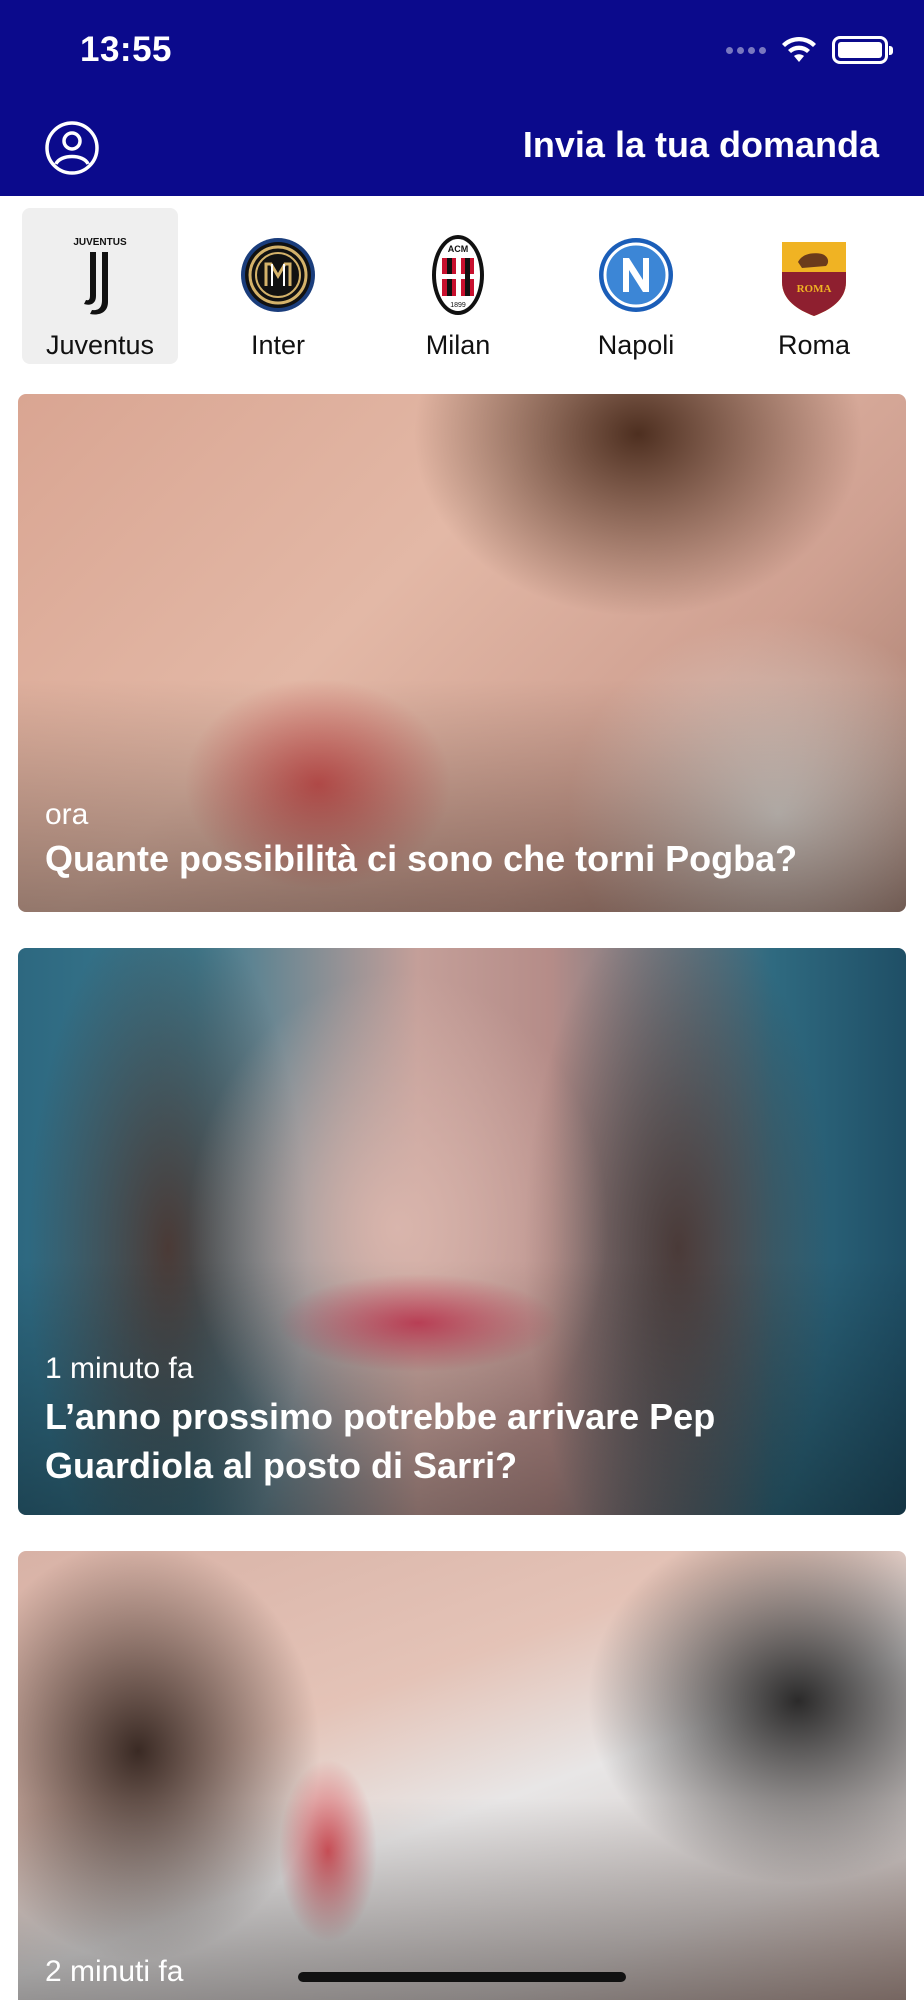 This screenshot has height=2000, width=924. I want to click on card-time: 1 minuto fa, so click(119, 1368).